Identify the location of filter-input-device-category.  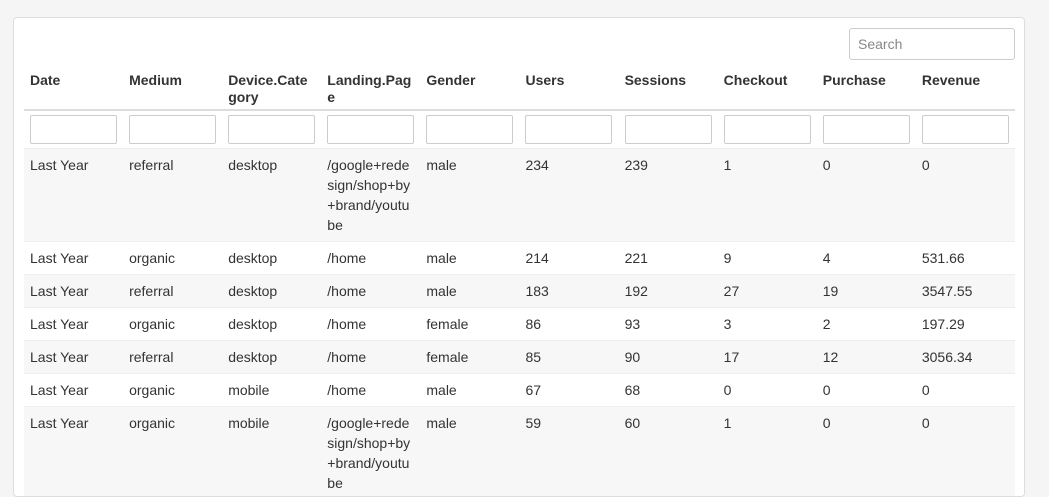
(271, 129).